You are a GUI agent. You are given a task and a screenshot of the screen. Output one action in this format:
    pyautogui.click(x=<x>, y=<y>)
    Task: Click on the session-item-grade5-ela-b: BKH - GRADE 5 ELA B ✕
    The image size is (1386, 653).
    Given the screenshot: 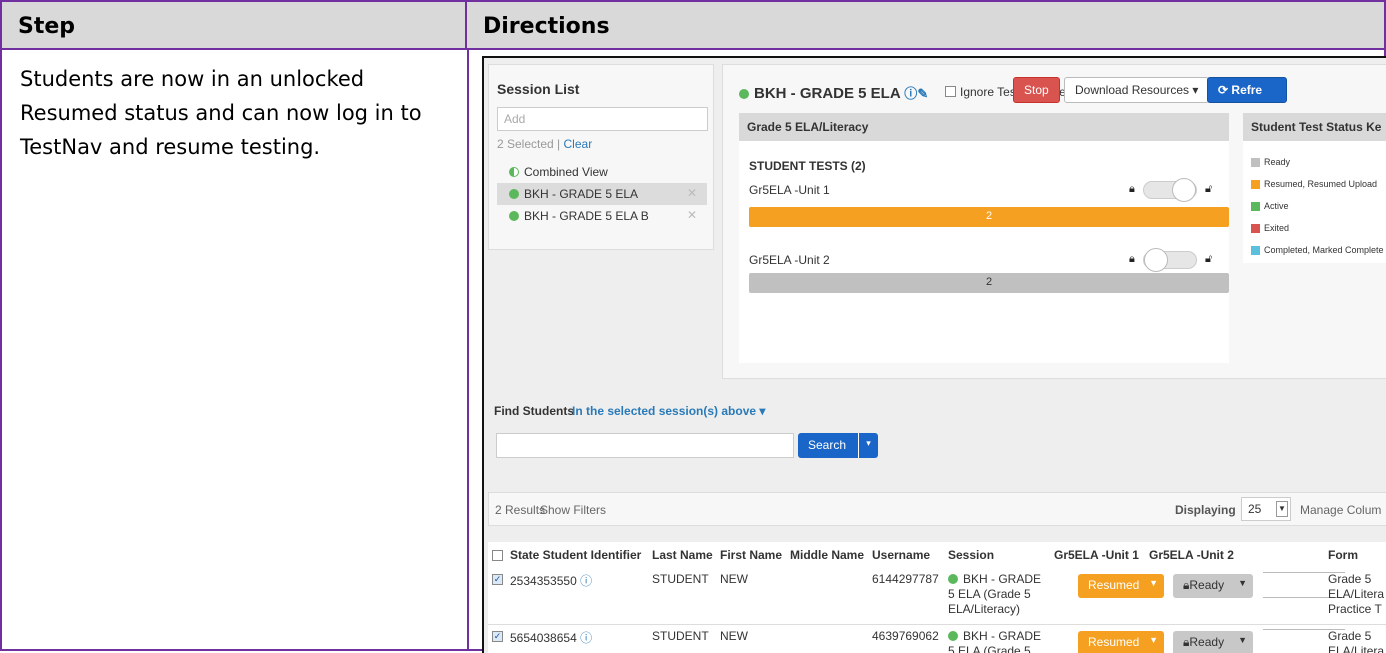 What is the action you would take?
    pyautogui.click(x=602, y=216)
    